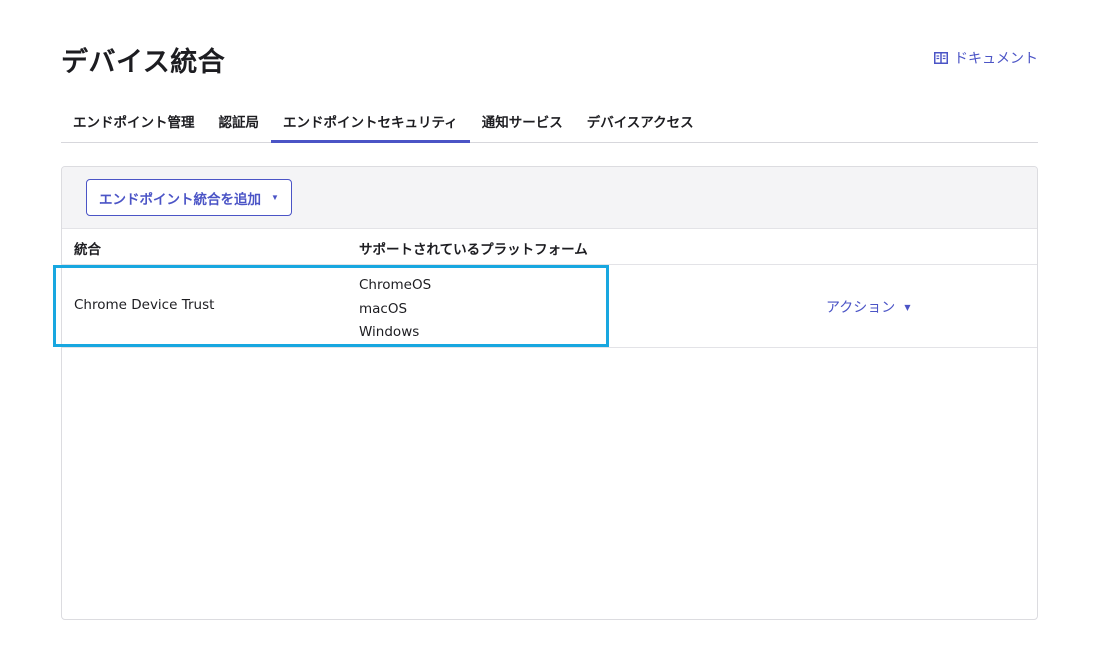 This screenshot has height=661, width=1100. Describe the element at coordinates (861, 308) in the screenshot. I see `action-label: アクション` at that location.